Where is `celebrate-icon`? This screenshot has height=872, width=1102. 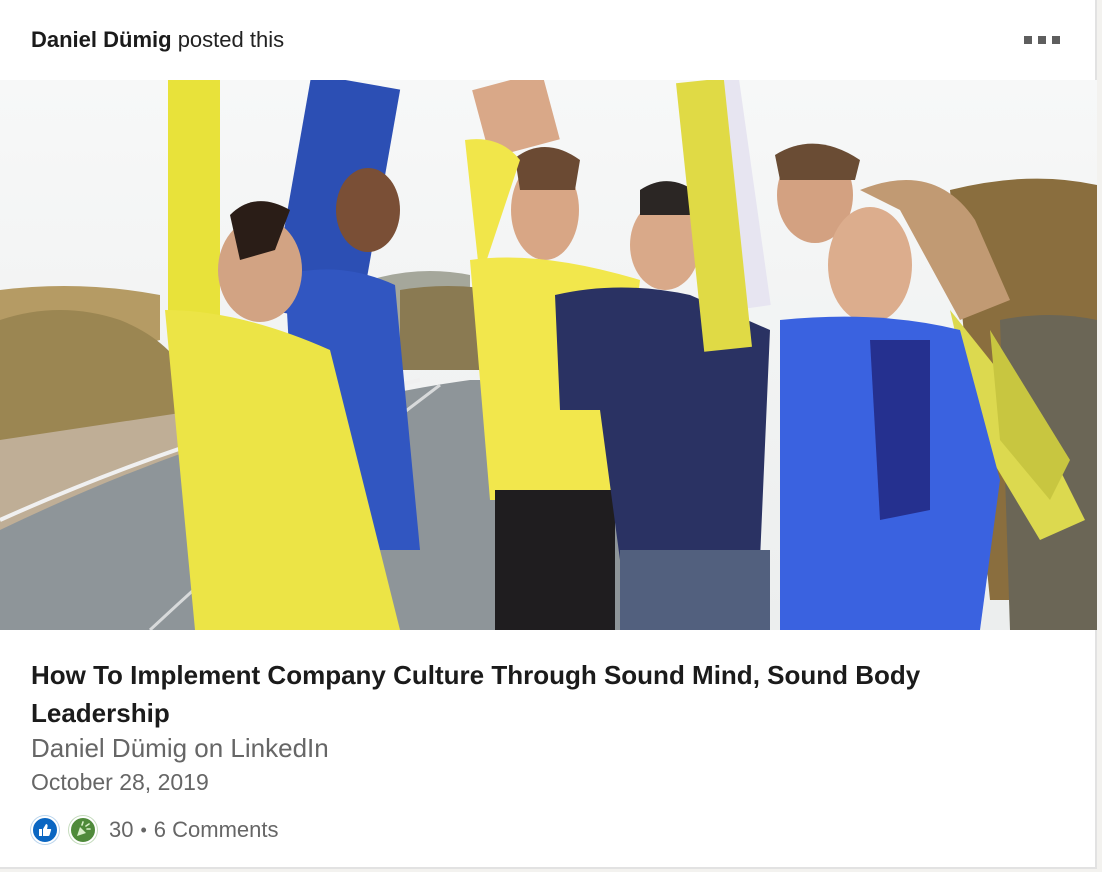
celebrate-icon is located at coordinates (83, 830).